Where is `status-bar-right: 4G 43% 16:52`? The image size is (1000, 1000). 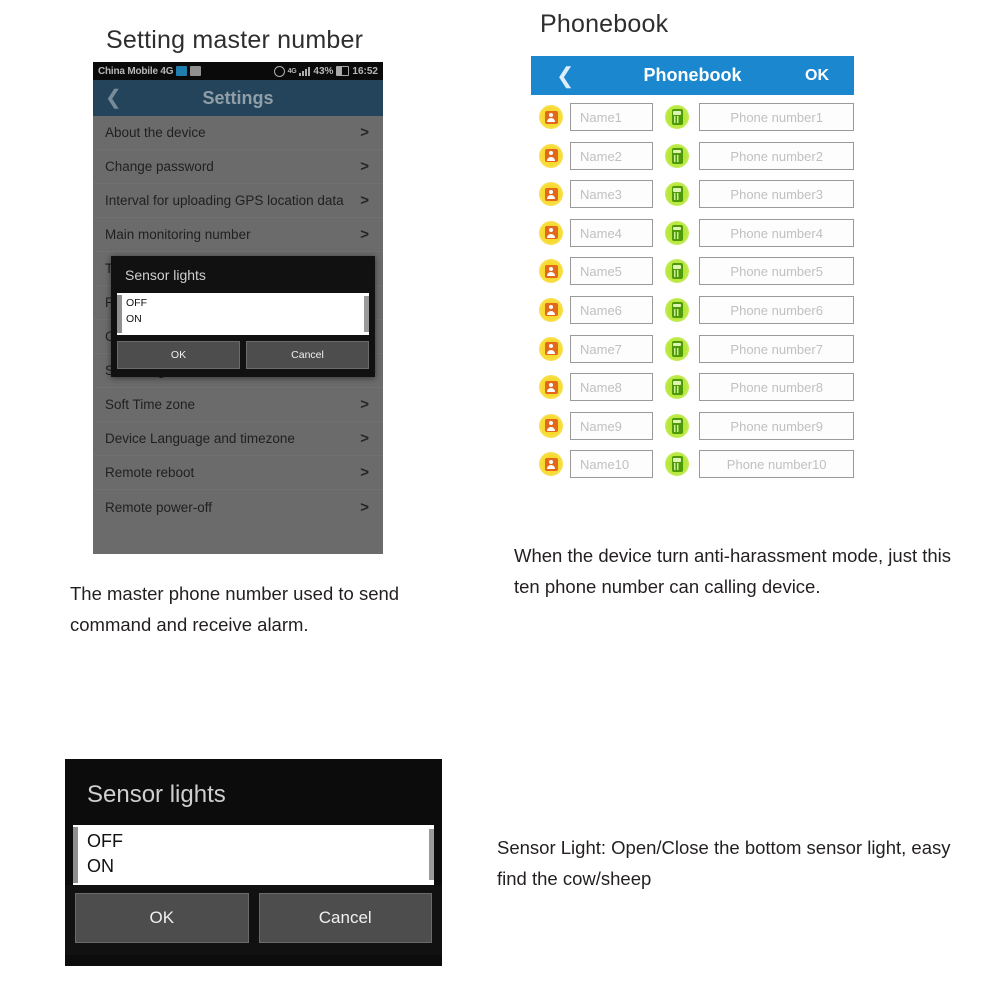 status-bar-right: 4G 43% 16:52 is located at coordinates (325, 71).